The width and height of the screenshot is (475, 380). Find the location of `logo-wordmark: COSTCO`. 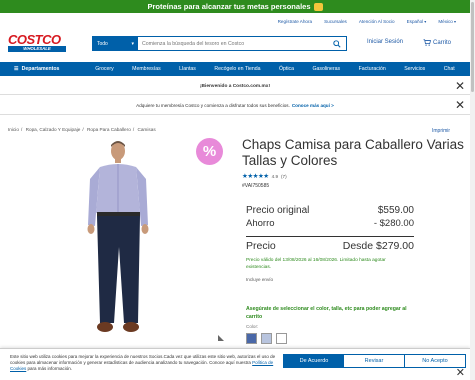

logo-wordmark: COSTCO is located at coordinates (34, 39).